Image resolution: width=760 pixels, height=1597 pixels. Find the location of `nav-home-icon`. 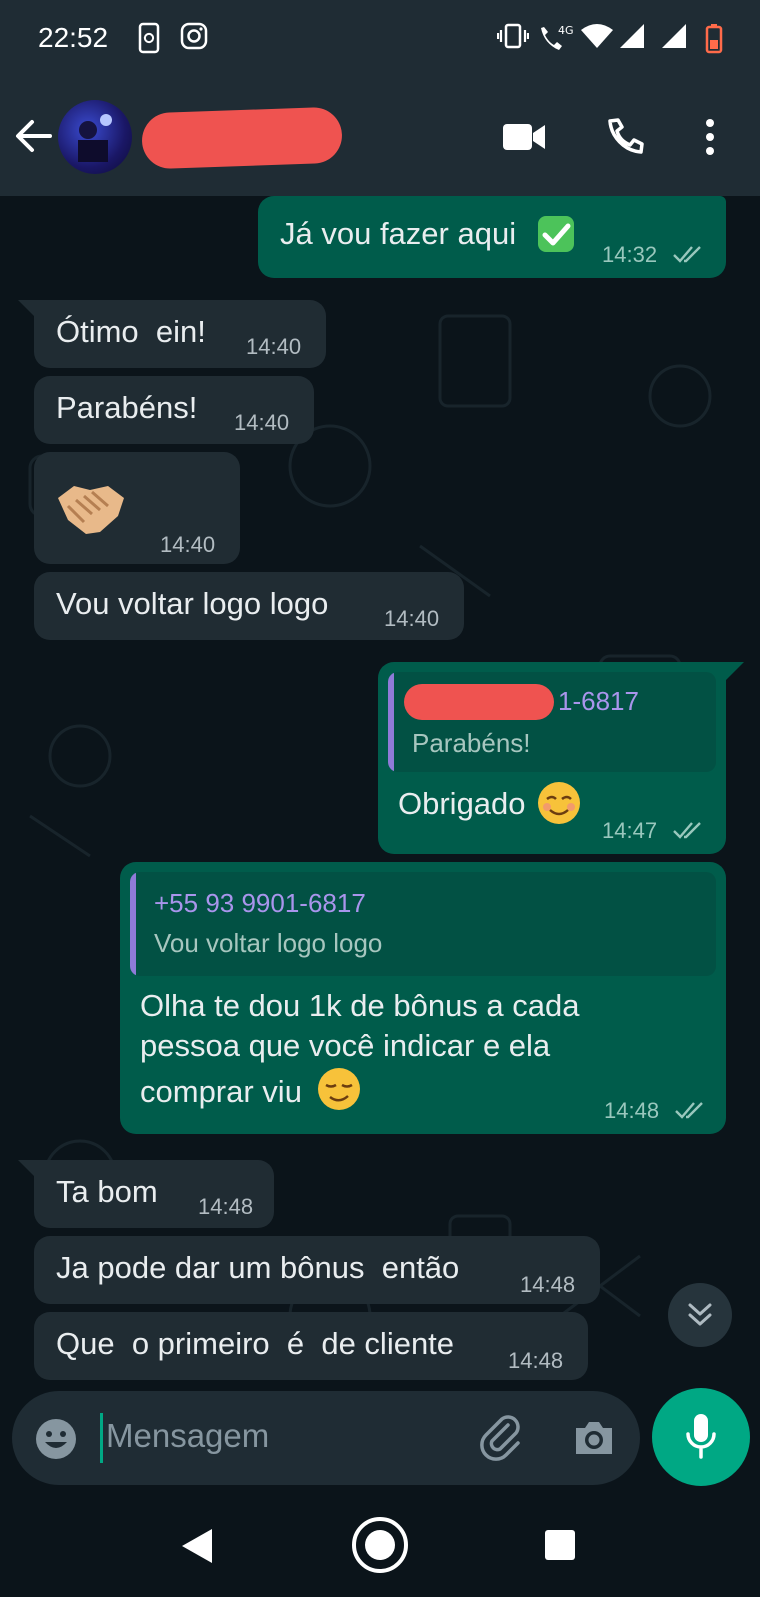

nav-home-icon is located at coordinates (380, 1545).